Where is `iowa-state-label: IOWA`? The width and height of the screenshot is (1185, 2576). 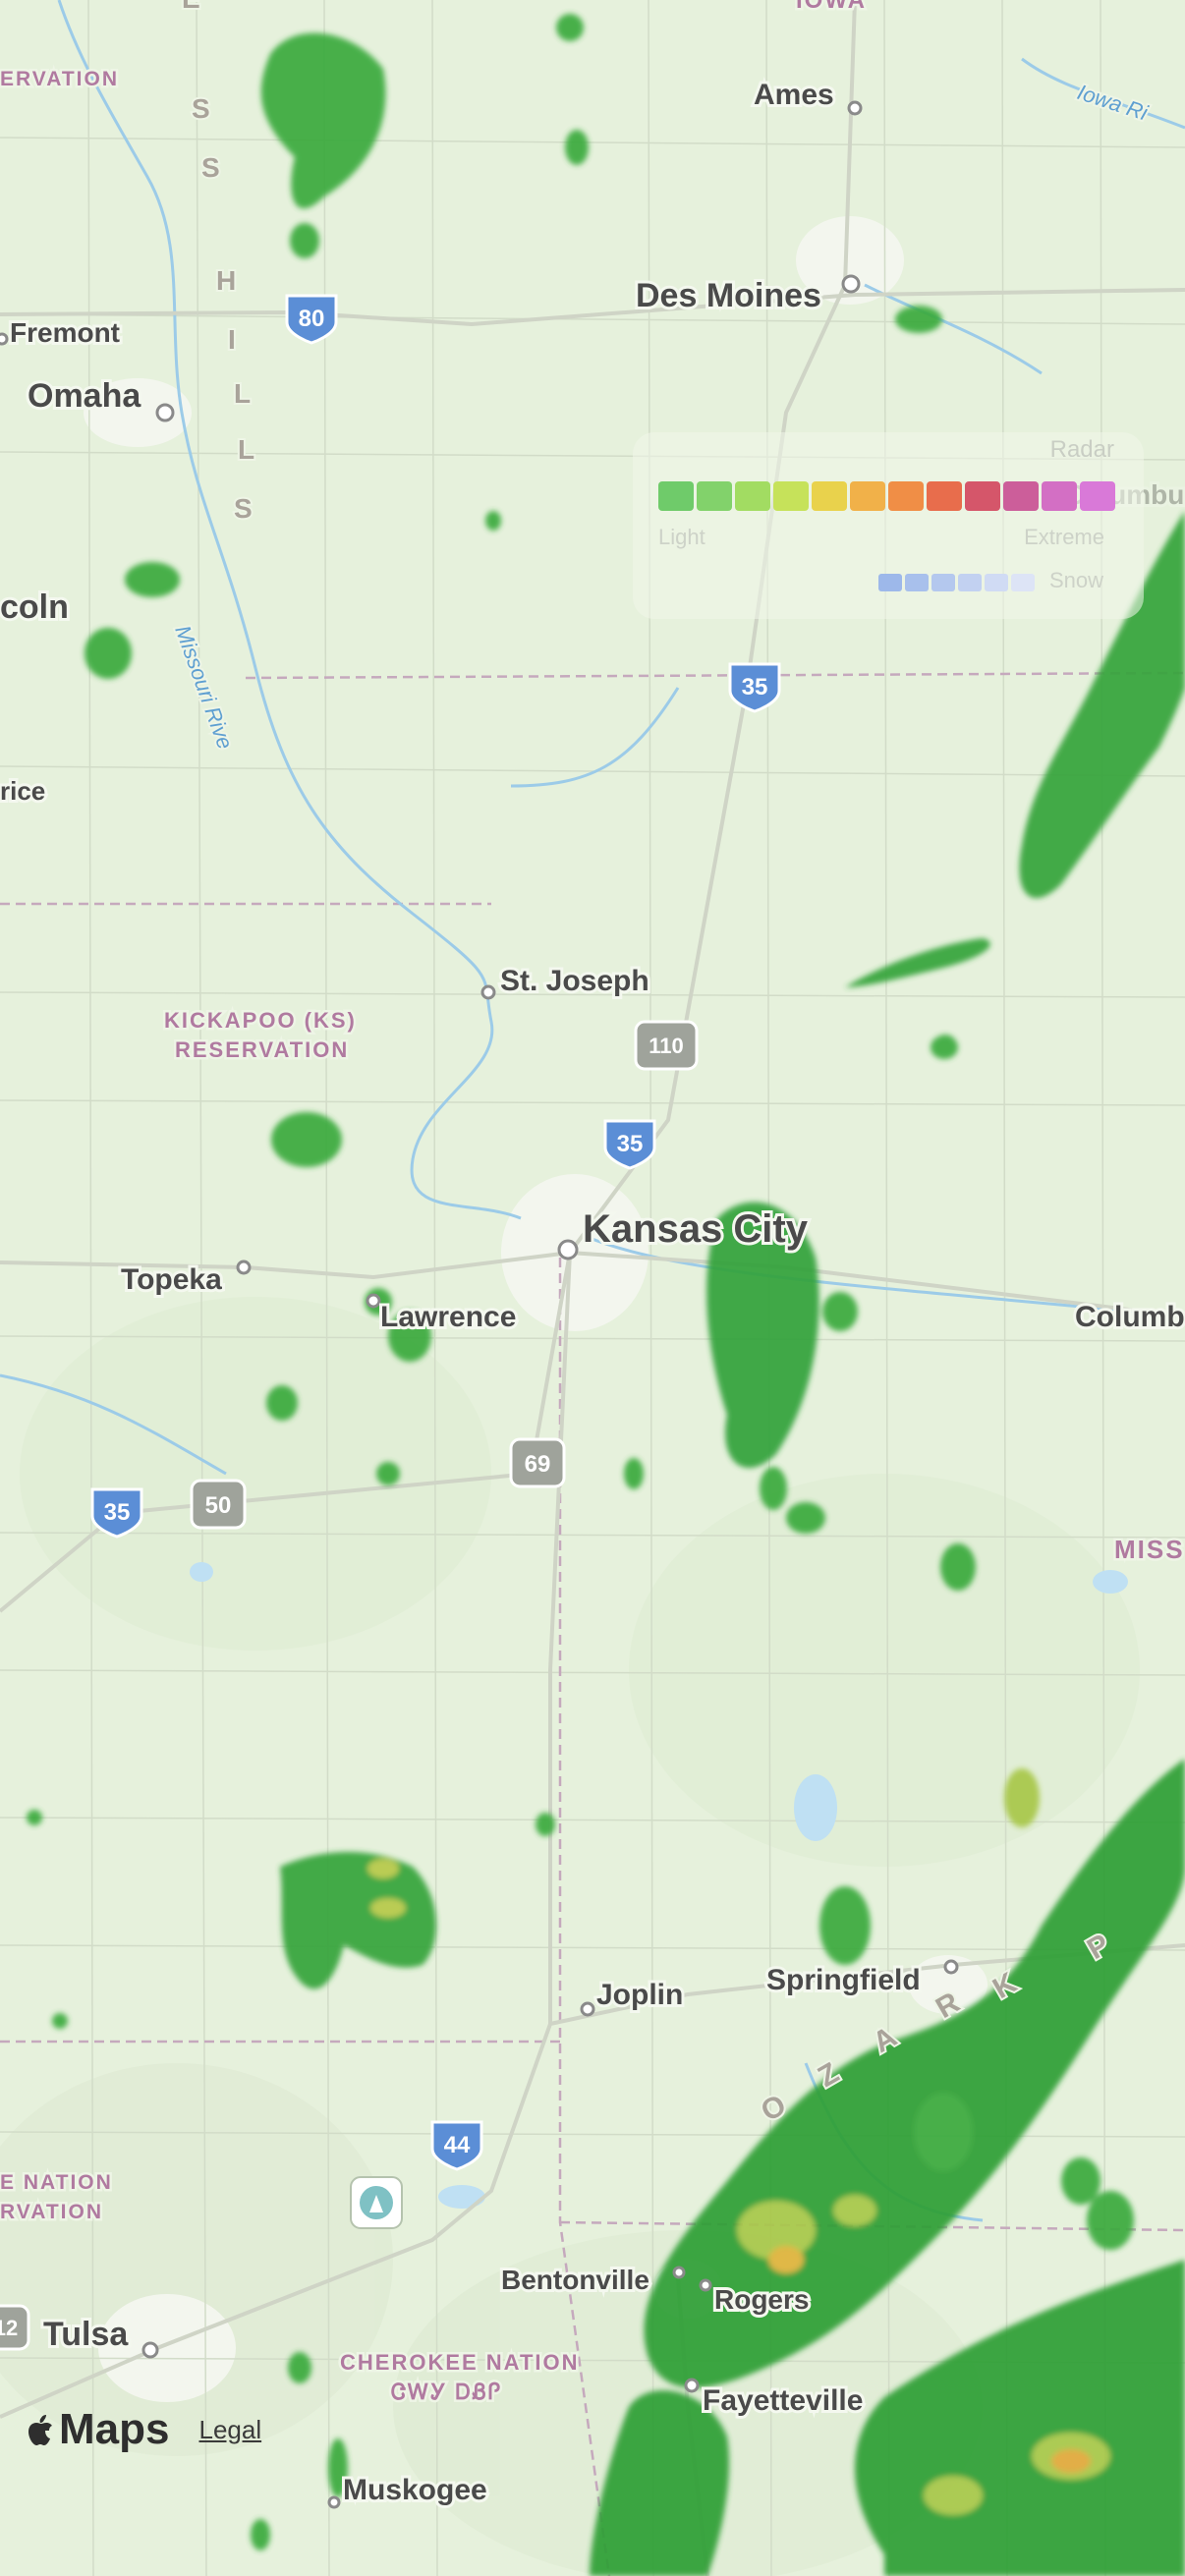 iowa-state-label: IOWA is located at coordinates (832, 7).